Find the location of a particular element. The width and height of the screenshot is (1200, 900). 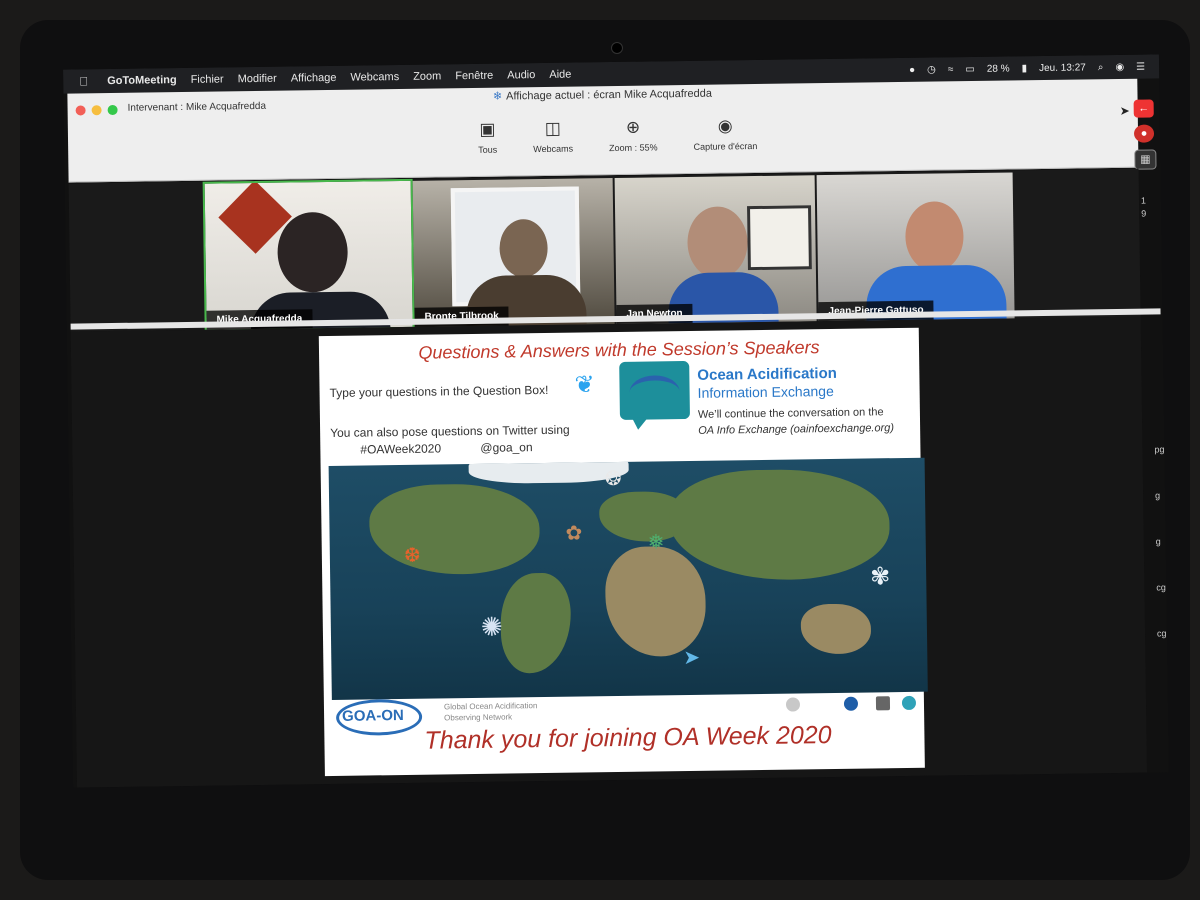

webcam-tile-mike: Mike Acquafredda is located at coordinates (308, 255).